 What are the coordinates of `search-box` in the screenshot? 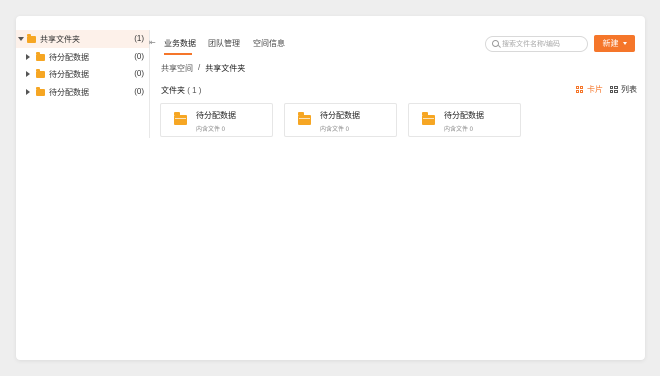 It's located at (536, 44).